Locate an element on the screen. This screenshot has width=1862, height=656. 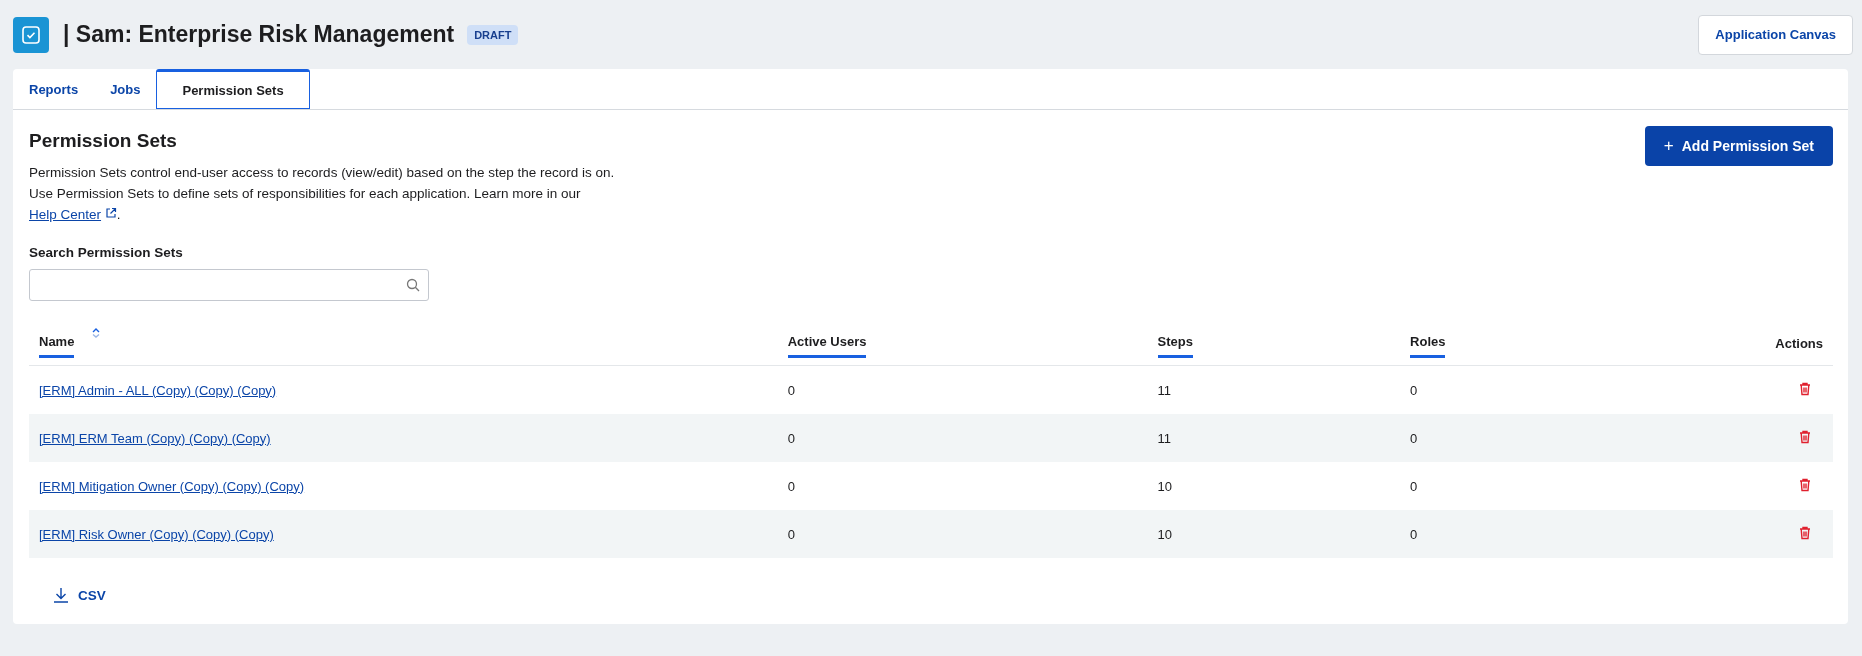
section-heading: Permission Sets is located at coordinates (103, 141).